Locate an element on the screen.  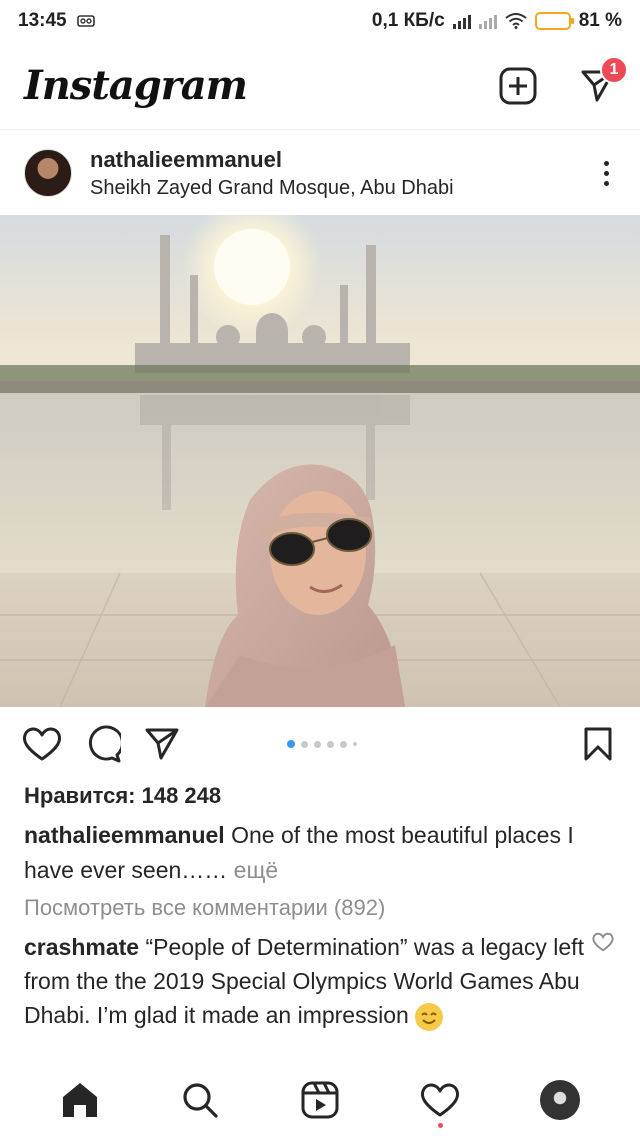
more-options-button is located at coordinates (606, 173).